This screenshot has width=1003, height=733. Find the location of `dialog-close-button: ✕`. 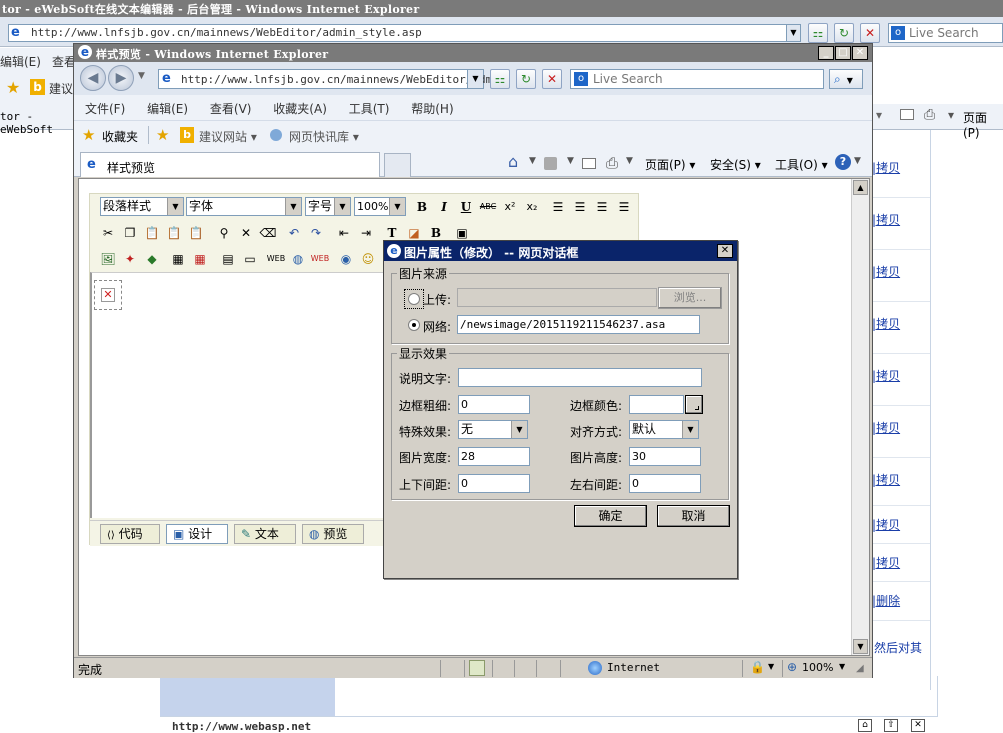

dialog-close-button: ✕ is located at coordinates (725, 251).